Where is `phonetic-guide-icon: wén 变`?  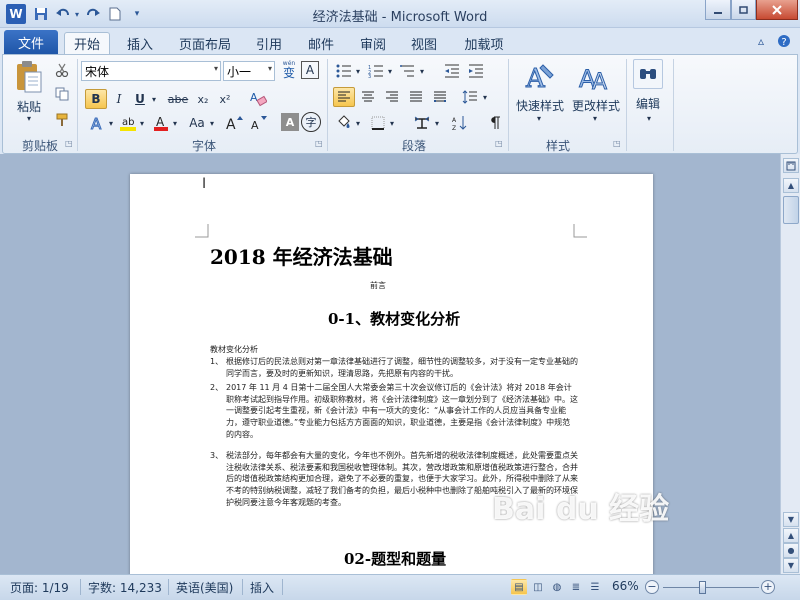 phonetic-guide-icon: wén 变 is located at coordinates (289, 70).